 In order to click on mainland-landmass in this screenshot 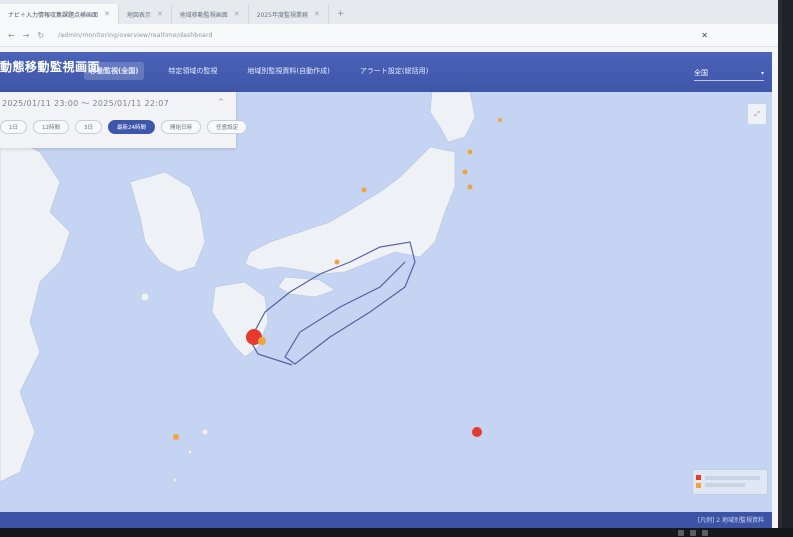, I will do `click(35, 307)`.